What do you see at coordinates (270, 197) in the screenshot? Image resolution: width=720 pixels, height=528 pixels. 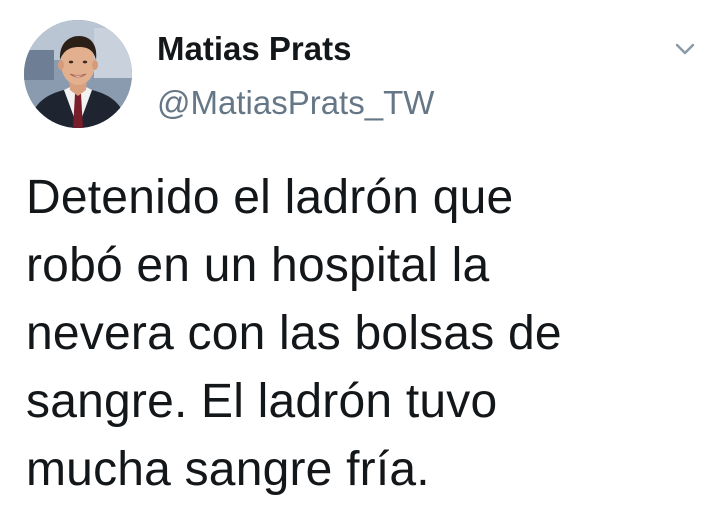 I see `tweet-text-line: Detenido el ladrón que` at bounding box center [270, 197].